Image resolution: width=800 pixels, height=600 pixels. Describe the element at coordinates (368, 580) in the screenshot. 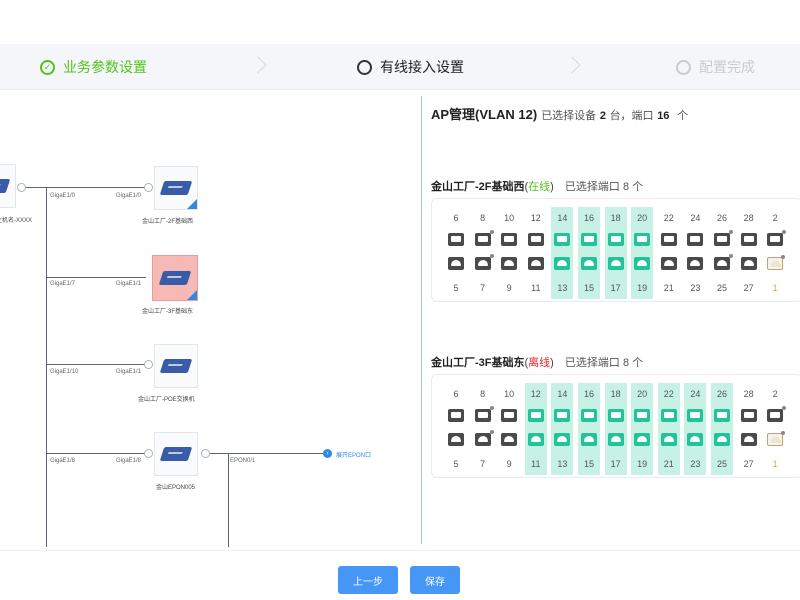

I see `prev-step-button: 上一步` at that location.